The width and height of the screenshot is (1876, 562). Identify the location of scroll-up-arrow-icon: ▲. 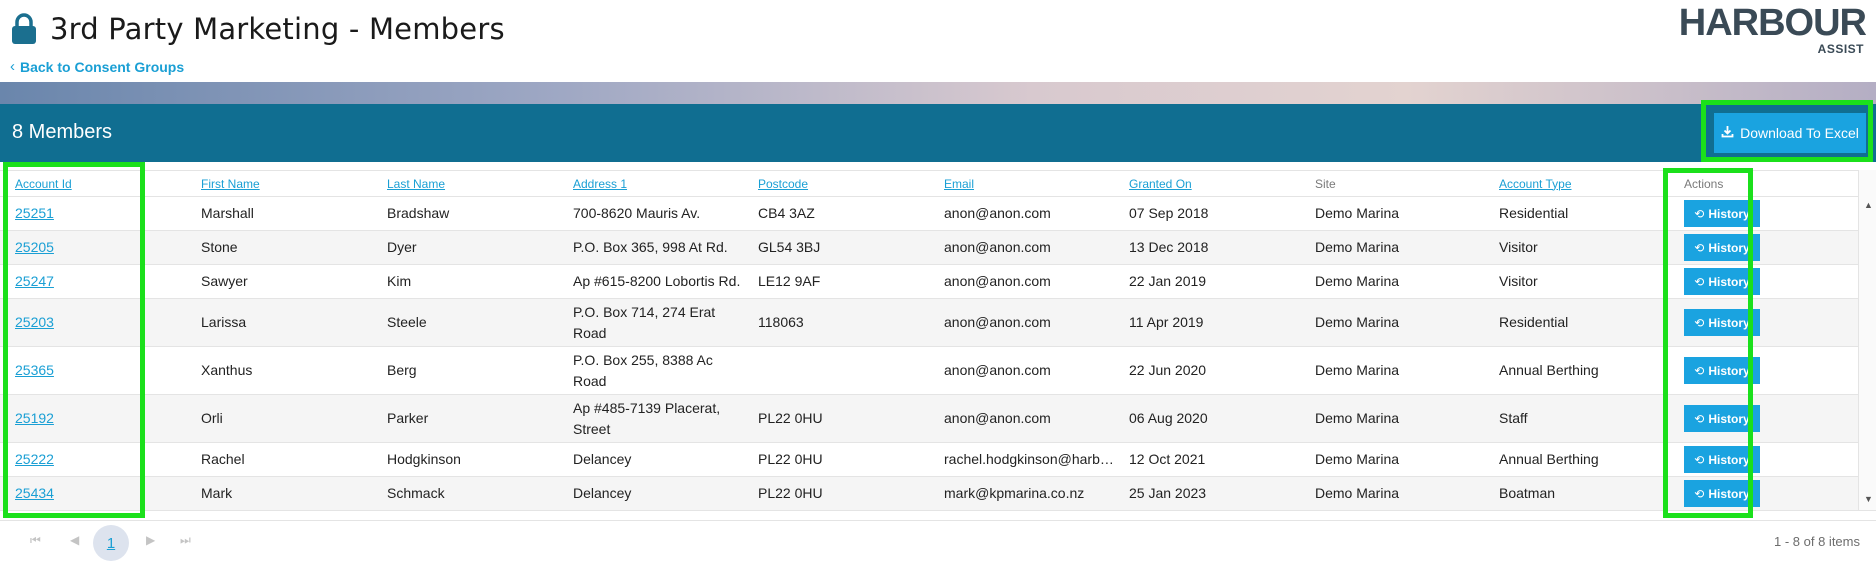
(1868, 205).